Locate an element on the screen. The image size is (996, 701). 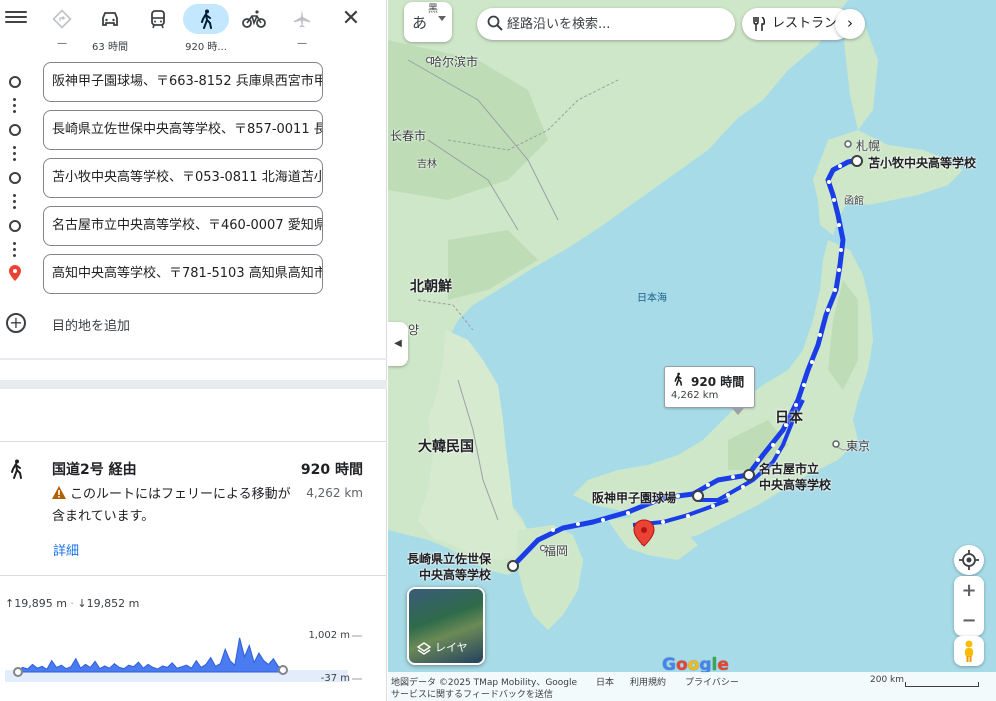
elevation-profile is located at coordinates (150, 655).